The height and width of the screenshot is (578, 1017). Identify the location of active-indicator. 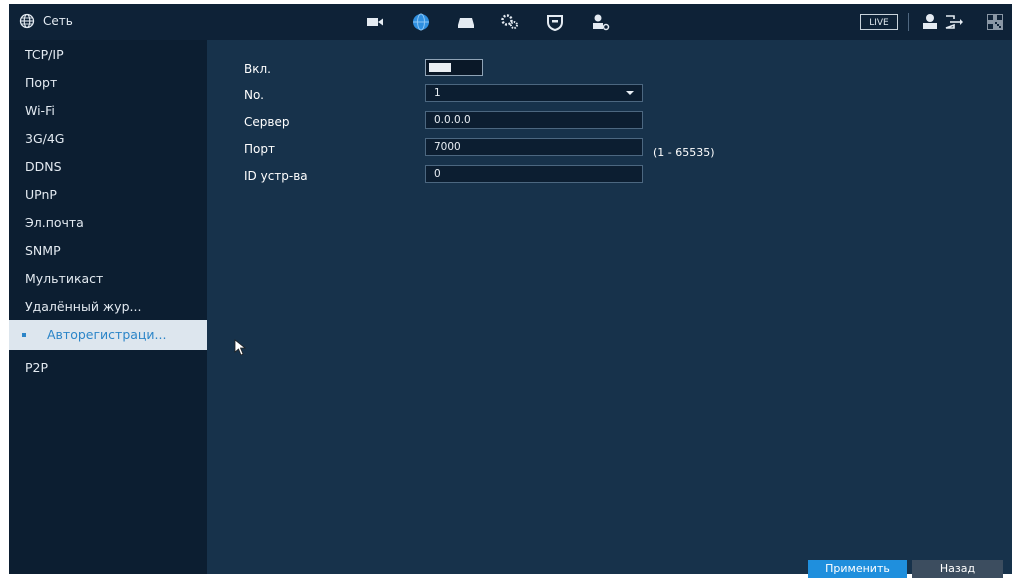
(24, 335).